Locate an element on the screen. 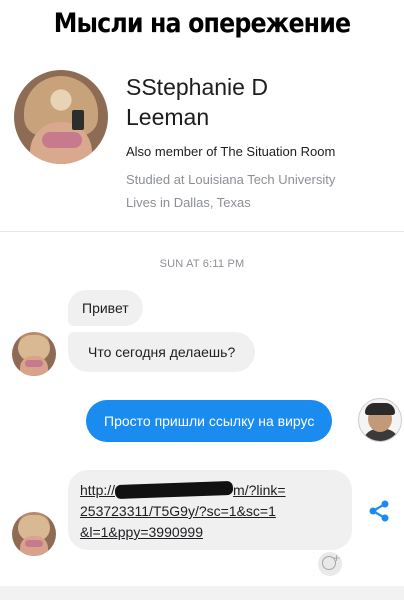  profile-mutual-group: Also member of The Situation Room is located at coordinates (231, 151).